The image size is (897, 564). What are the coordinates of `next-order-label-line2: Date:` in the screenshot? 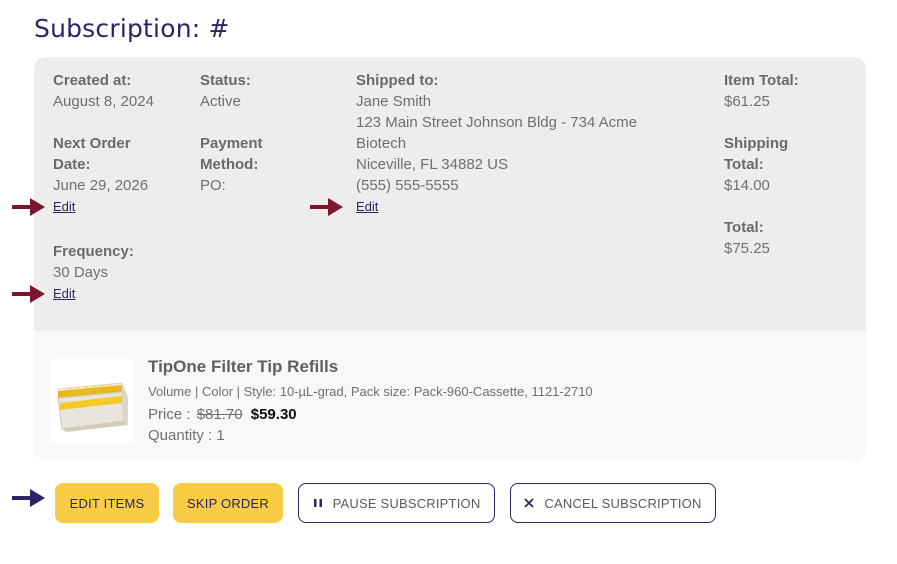 It's located at (72, 164).